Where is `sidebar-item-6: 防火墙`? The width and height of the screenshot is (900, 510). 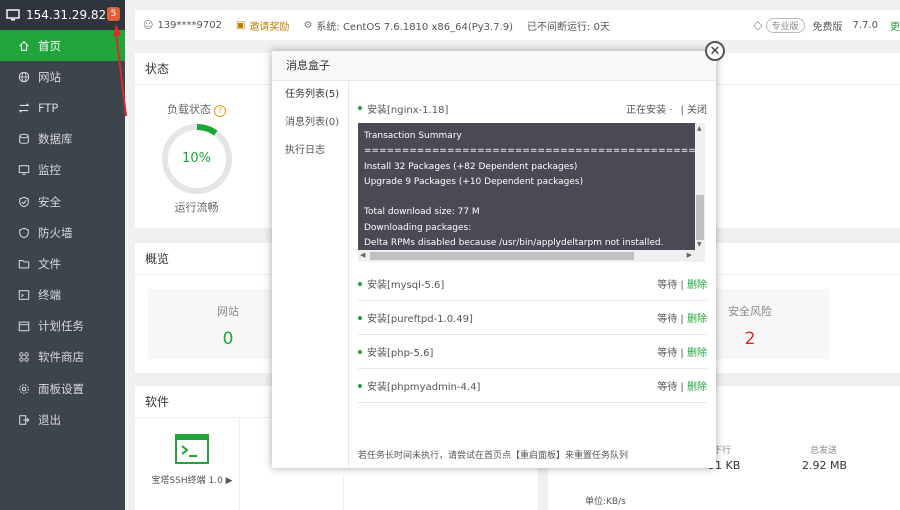 sidebar-item-6: 防火墙 is located at coordinates (62, 232).